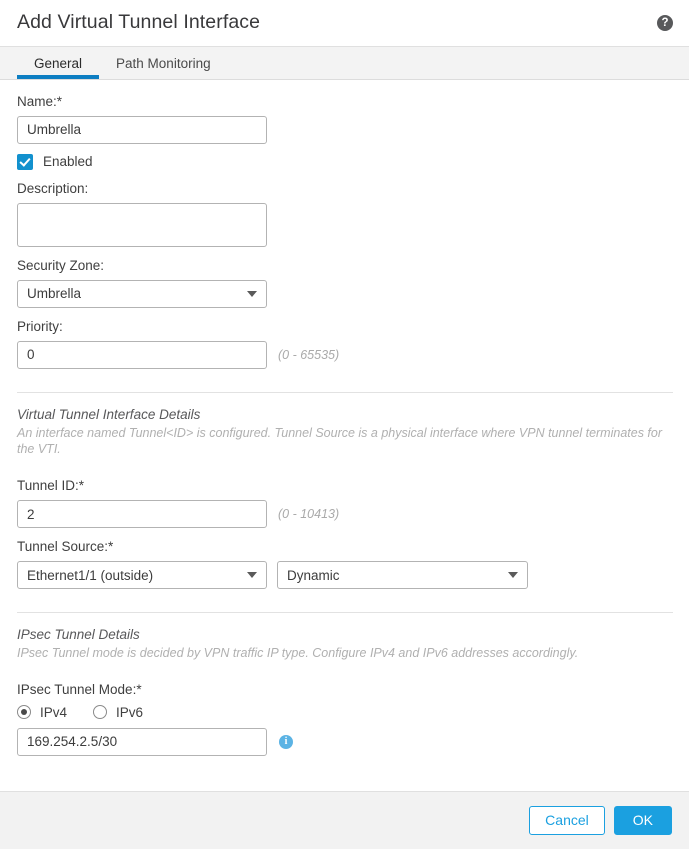 The image size is (689, 849). Describe the element at coordinates (65, 547) in the screenshot. I see `tunnel-source-label: Tunnel Source:*` at that location.